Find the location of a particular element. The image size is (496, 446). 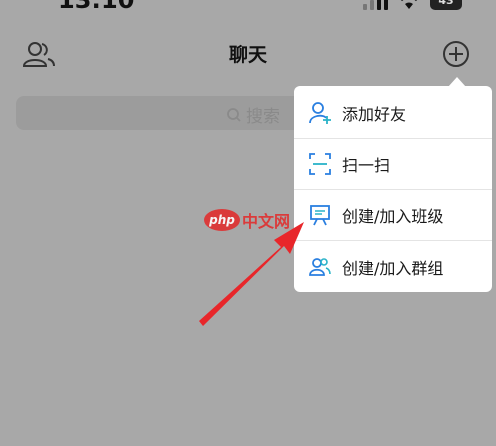

watermark-logo: php is located at coordinates (222, 220).